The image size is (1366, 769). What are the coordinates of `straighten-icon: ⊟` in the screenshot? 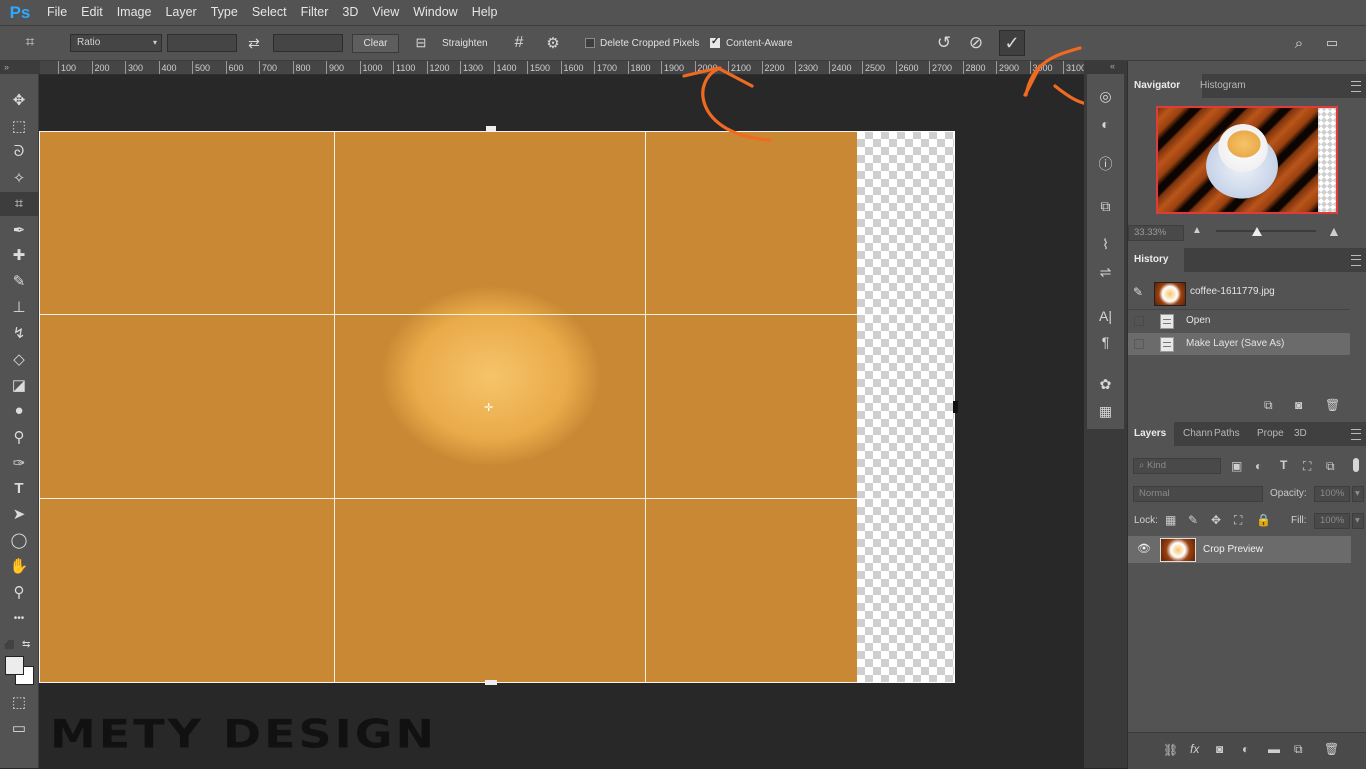 It's located at (421, 43).